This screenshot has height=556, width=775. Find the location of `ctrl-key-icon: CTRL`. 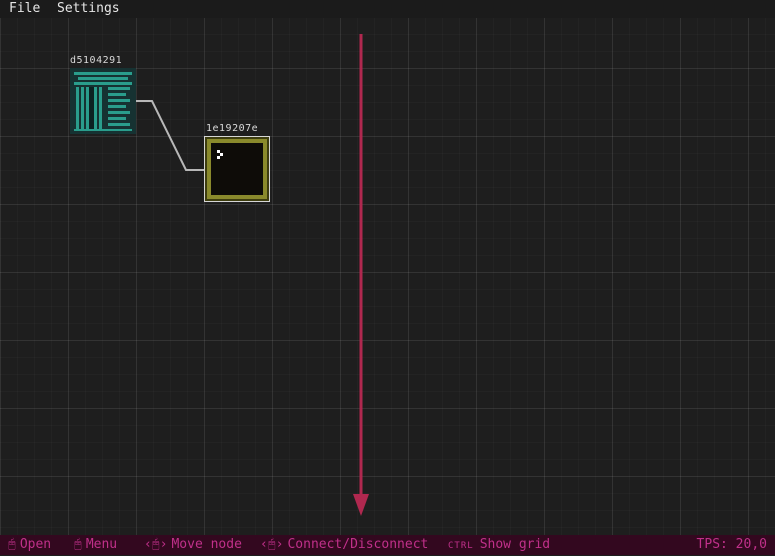

ctrl-key-icon: CTRL is located at coordinates (461, 546).